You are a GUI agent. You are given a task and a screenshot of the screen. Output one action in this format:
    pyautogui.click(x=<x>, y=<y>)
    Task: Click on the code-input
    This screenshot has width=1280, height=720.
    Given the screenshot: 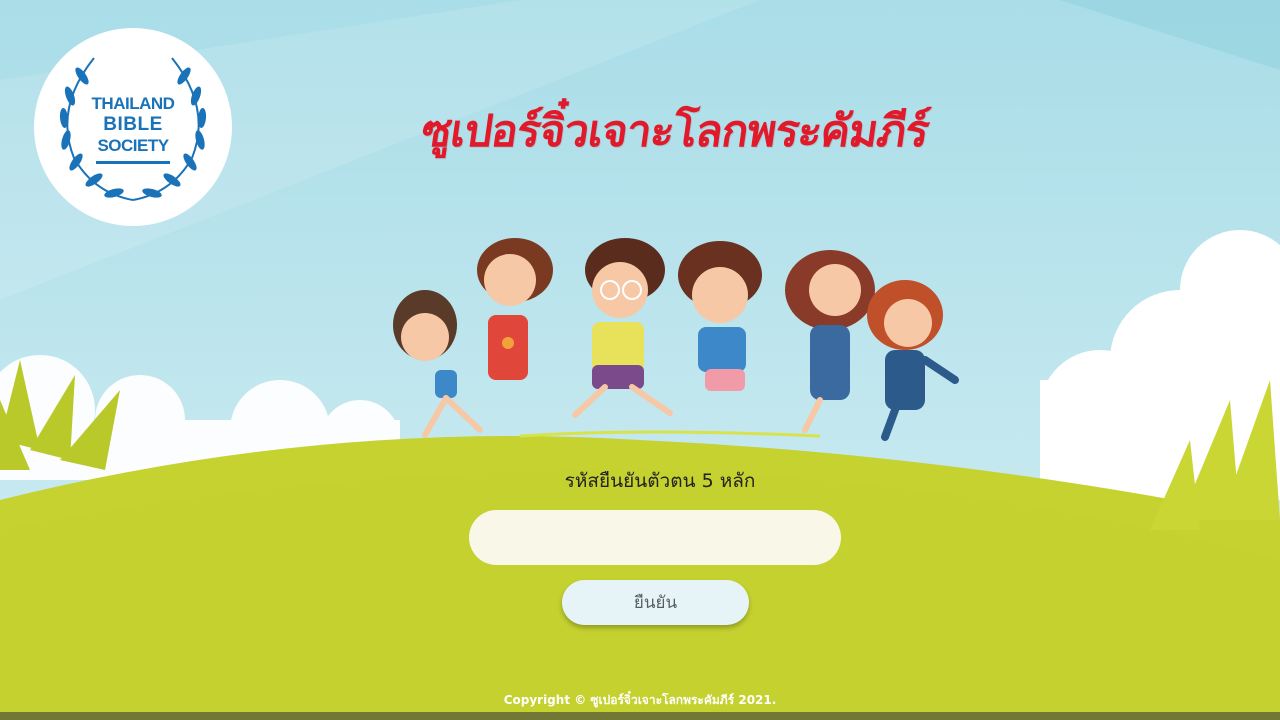 What is the action you would take?
    pyautogui.click(x=655, y=537)
    